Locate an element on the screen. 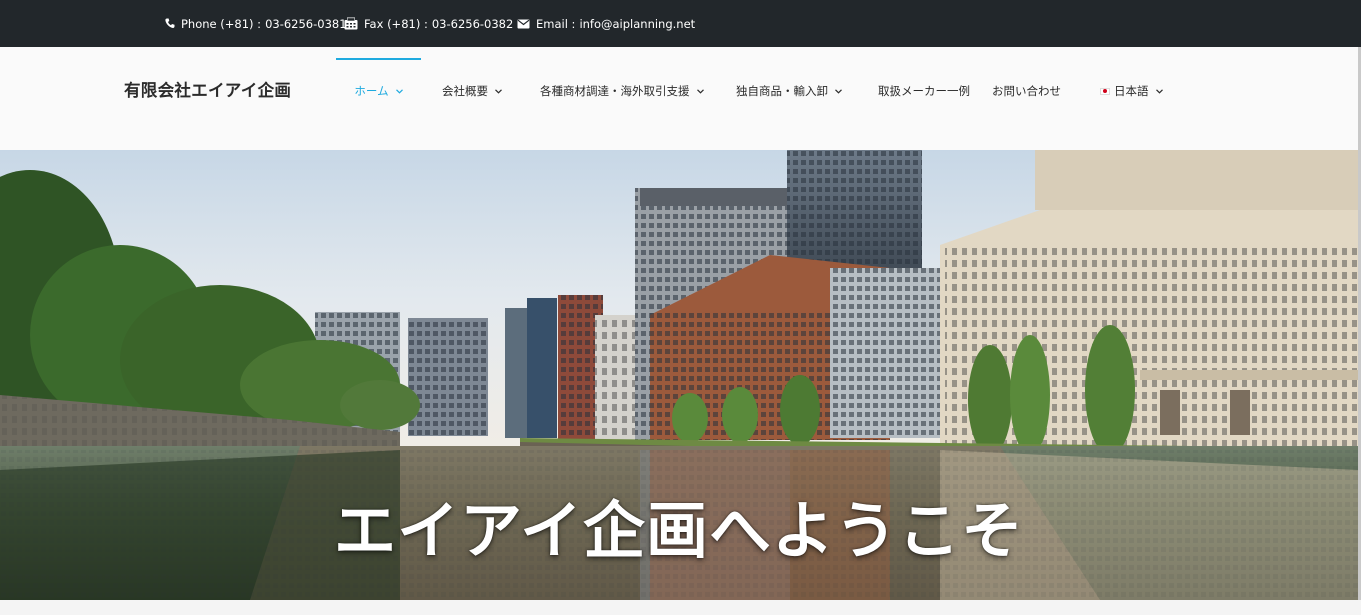  nav-makers-label: 取扱メーカー一例 is located at coordinates (924, 91).